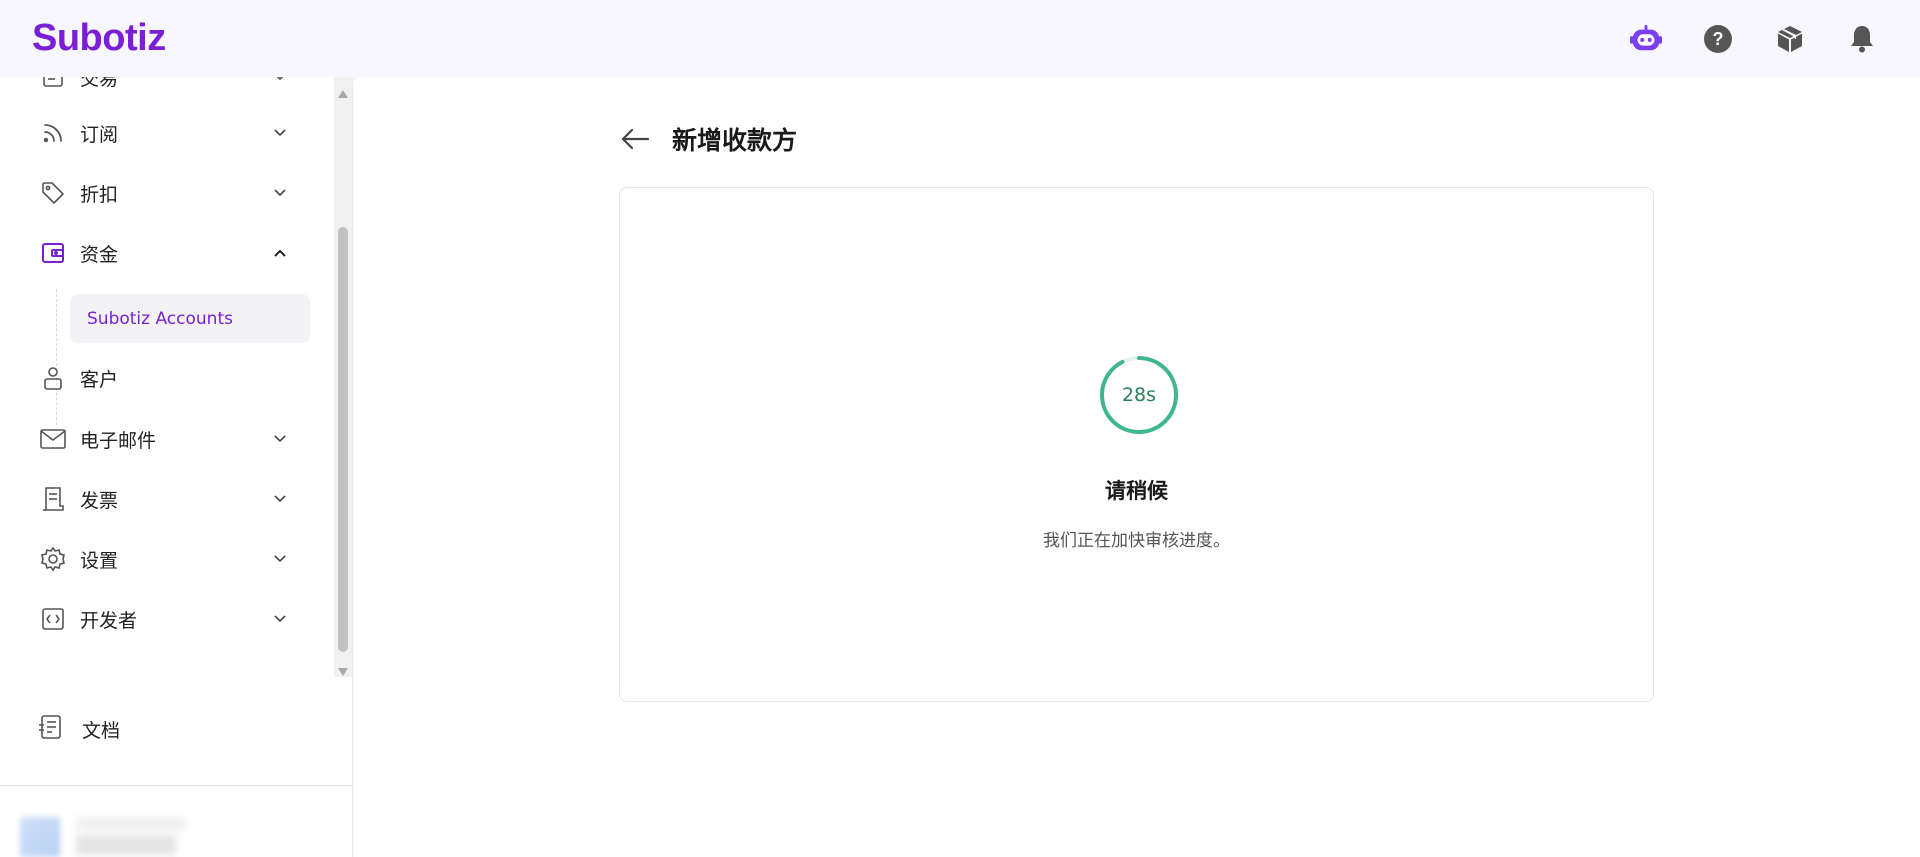 The image size is (1920, 857). I want to click on sidebar-item-settings: 设置, so click(169, 559).